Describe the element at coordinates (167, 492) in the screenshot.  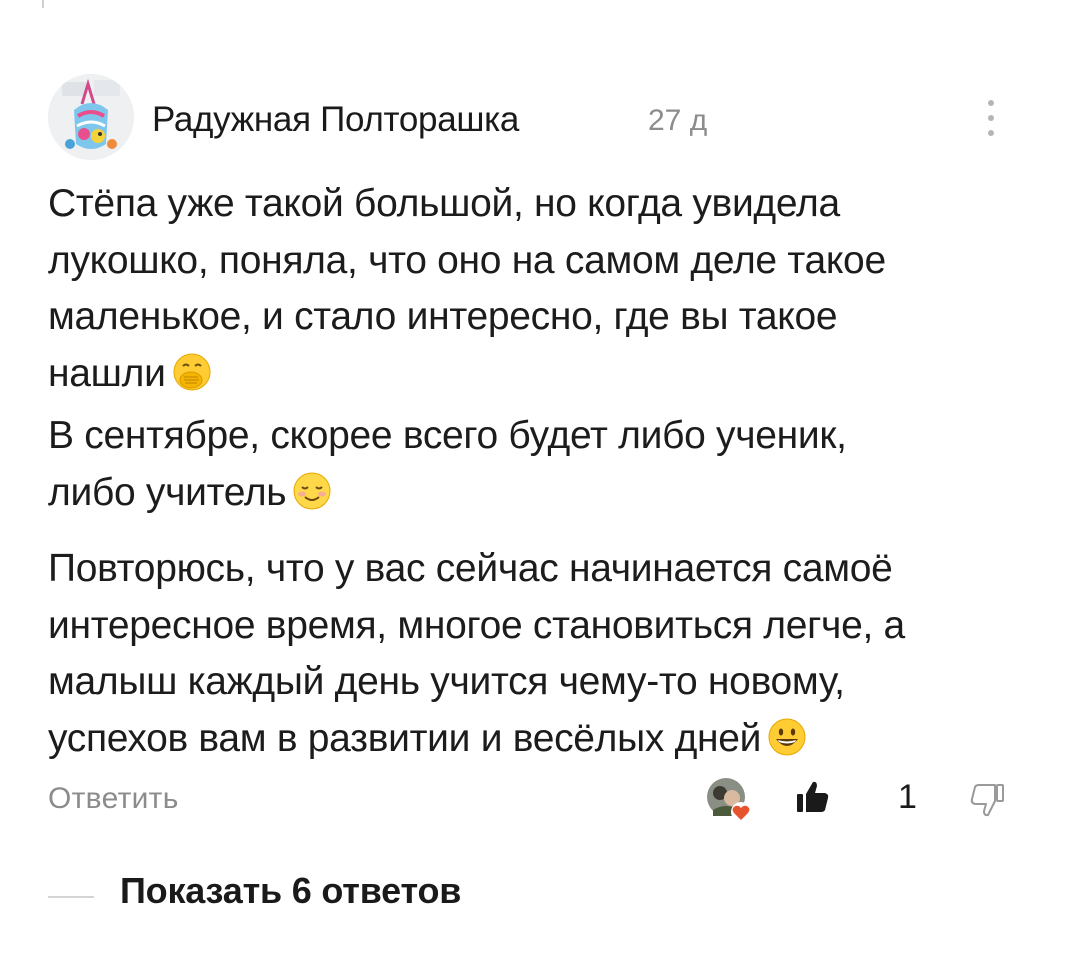
I see `line-text: либо учитель` at that location.